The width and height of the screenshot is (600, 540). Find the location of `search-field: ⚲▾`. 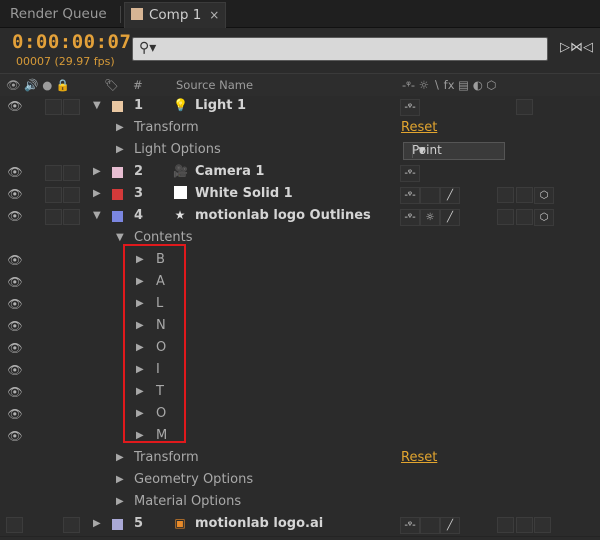

search-field: ⚲▾ is located at coordinates (340, 49).